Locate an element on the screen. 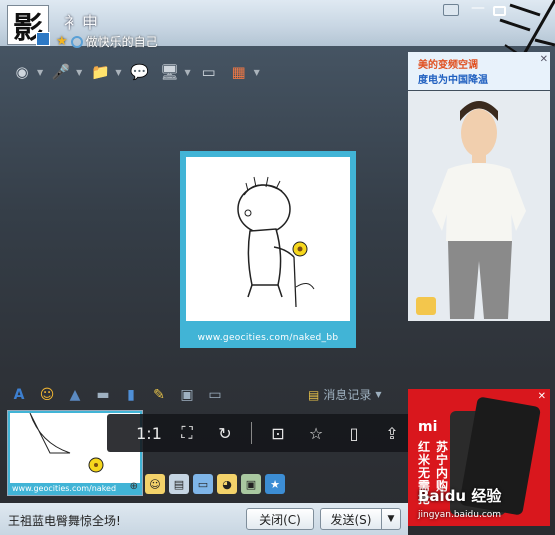 The height and width of the screenshot is (535, 555). microphone-icon: ▮ is located at coordinates (131, 395).